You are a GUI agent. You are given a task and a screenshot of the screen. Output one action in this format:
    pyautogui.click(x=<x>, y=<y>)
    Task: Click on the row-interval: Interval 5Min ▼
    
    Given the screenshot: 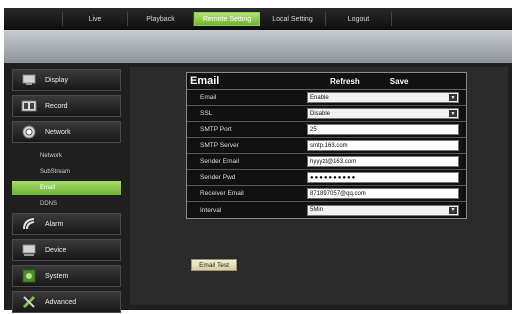 What is the action you would take?
    pyautogui.click(x=326, y=210)
    